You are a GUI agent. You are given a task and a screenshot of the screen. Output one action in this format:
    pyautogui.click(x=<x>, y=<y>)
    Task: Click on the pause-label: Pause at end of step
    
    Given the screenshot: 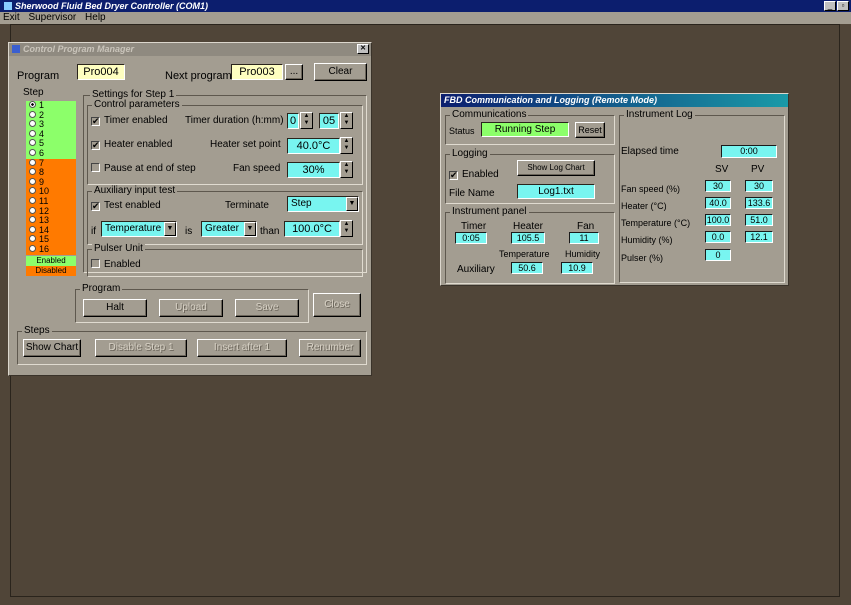 What is the action you would take?
    pyautogui.click(x=150, y=168)
    